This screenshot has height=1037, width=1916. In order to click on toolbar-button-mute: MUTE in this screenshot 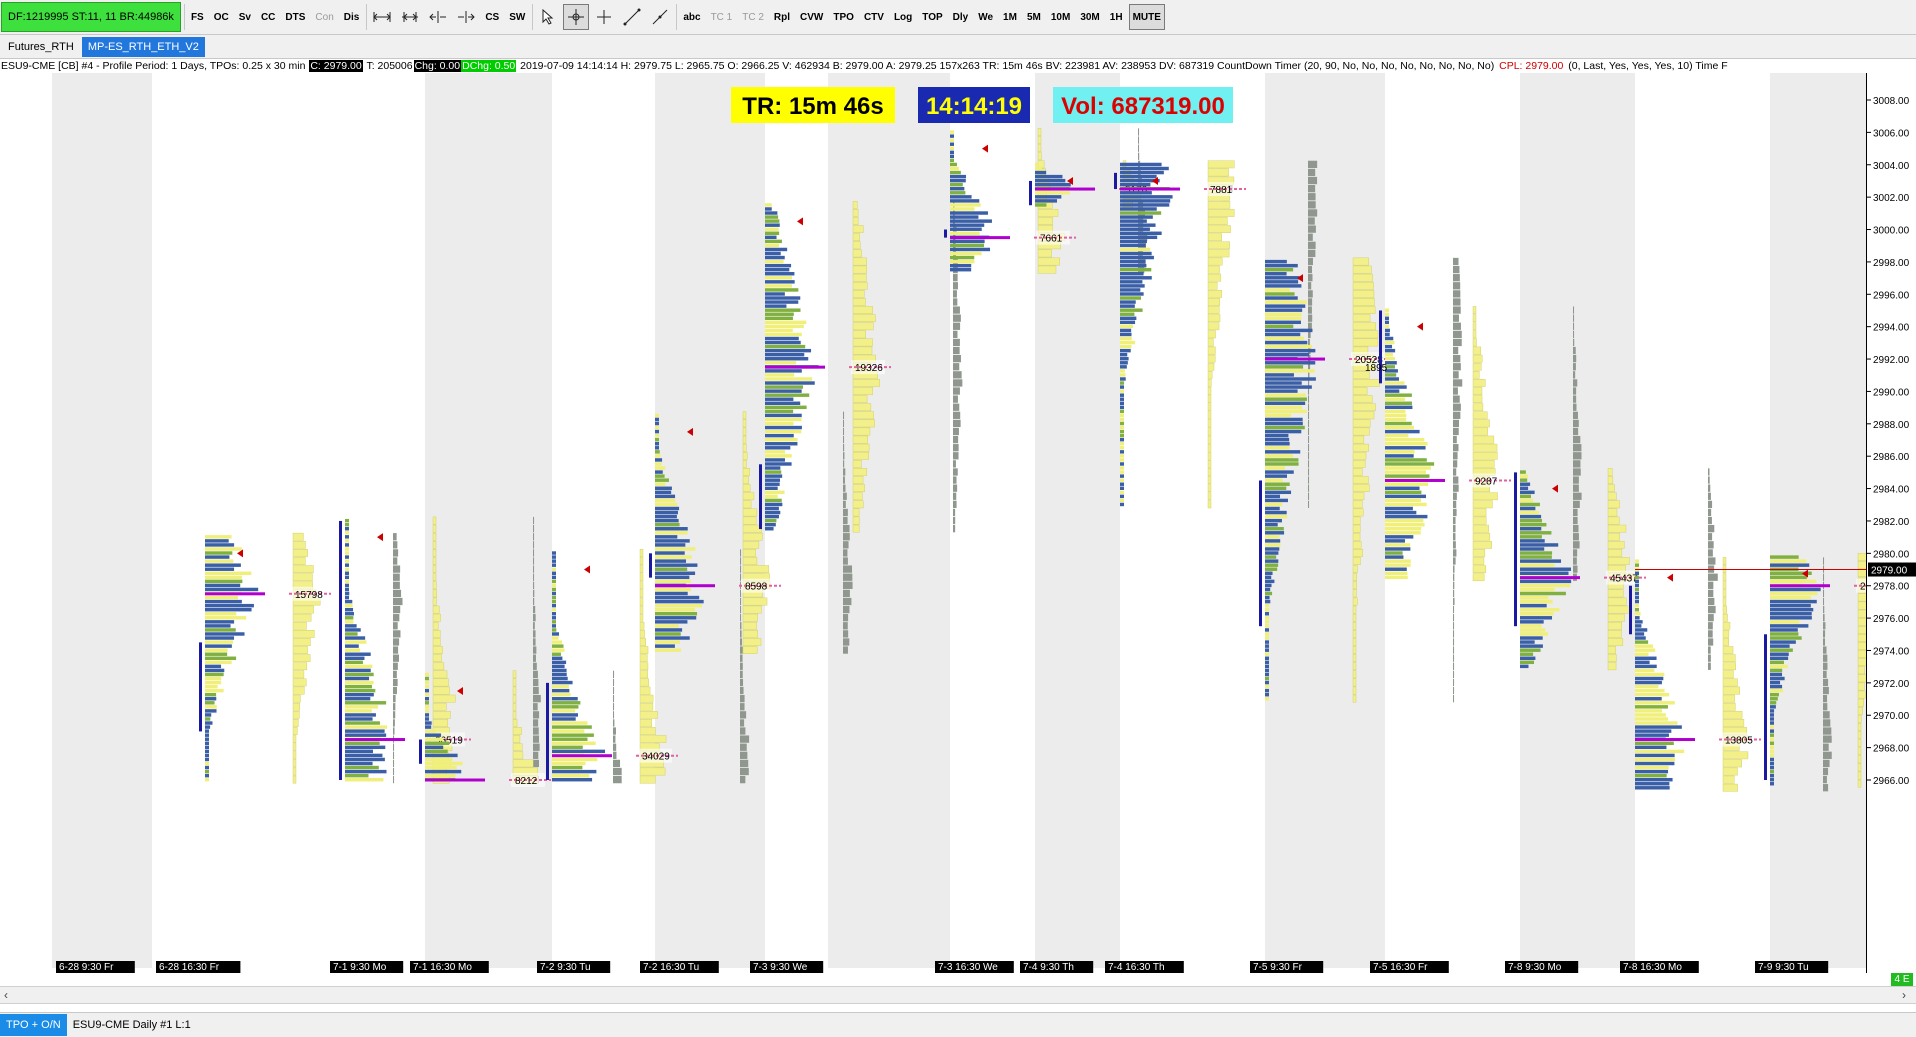, I will do `click(1146, 17)`.